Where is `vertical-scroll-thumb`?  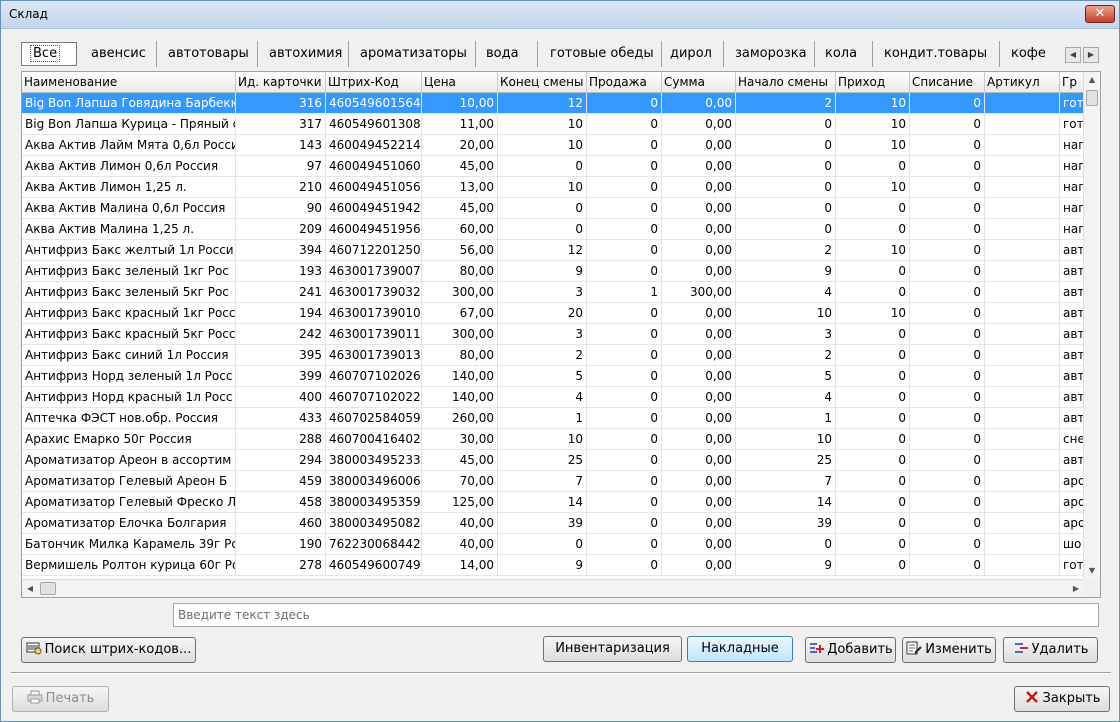
vertical-scroll-thumb is located at coordinates (1092, 98).